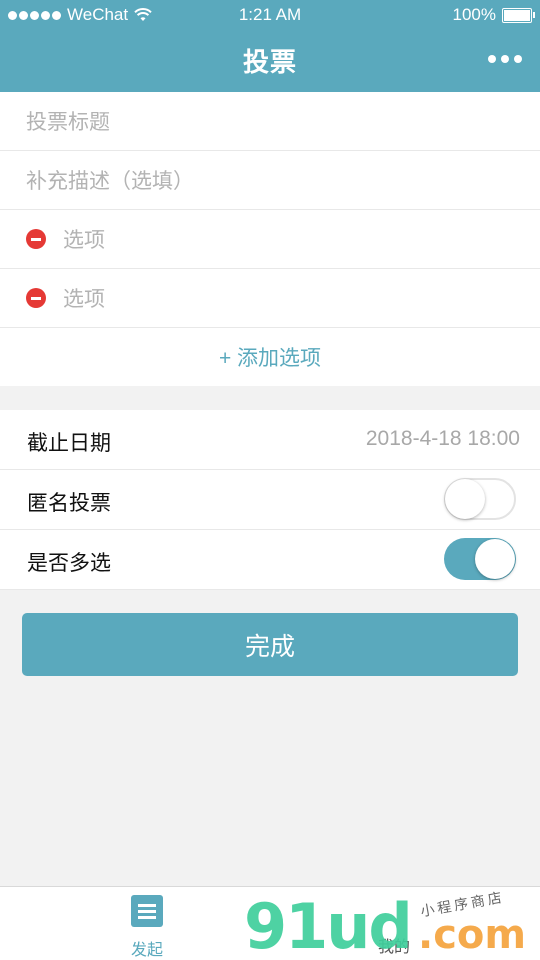 The image size is (540, 960). I want to click on battery-label: 100%, so click(474, 14).